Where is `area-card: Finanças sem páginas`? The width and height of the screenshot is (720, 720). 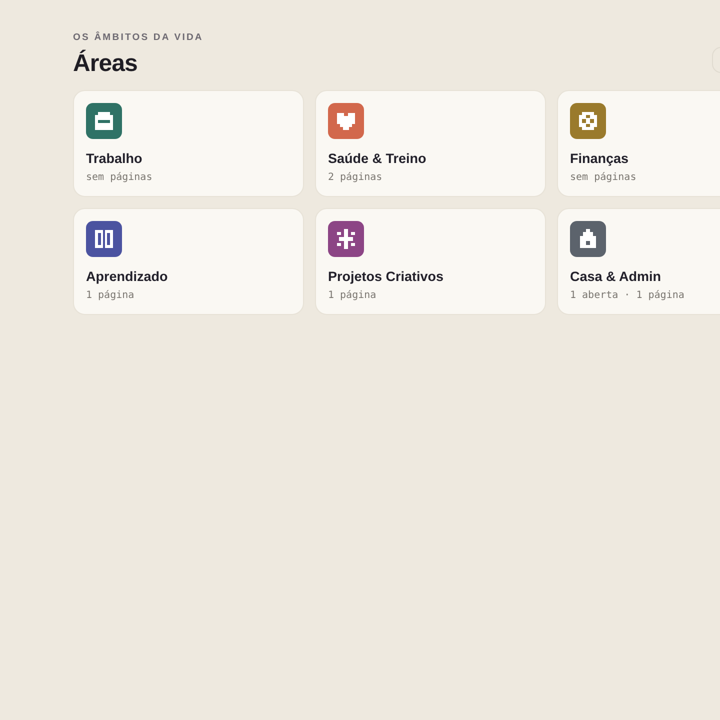 area-card: Finanças sem páginas is located at coordinates (638, 143).